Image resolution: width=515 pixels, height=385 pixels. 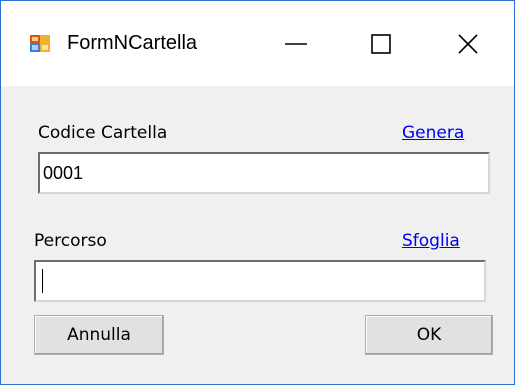 What do you see at coordinates (70, 241) in the screenshot?
I see `percorso-label: Percorso` at bounding box center [70, 241].